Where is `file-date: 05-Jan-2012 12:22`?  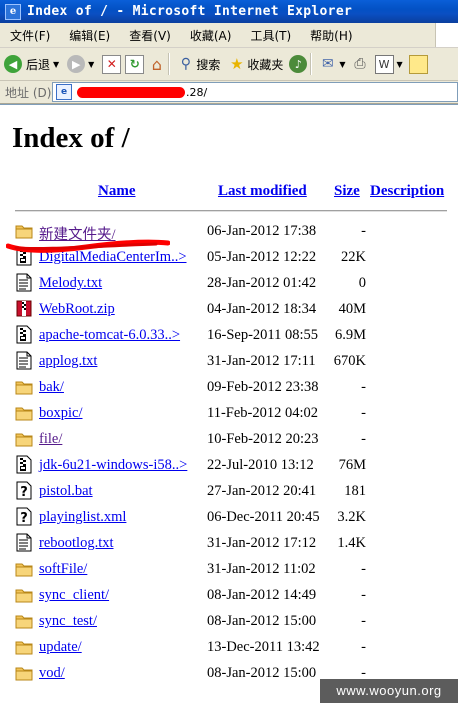 file-date: 05-Jan-2012 12:22 is located at coordinates (262, 257).